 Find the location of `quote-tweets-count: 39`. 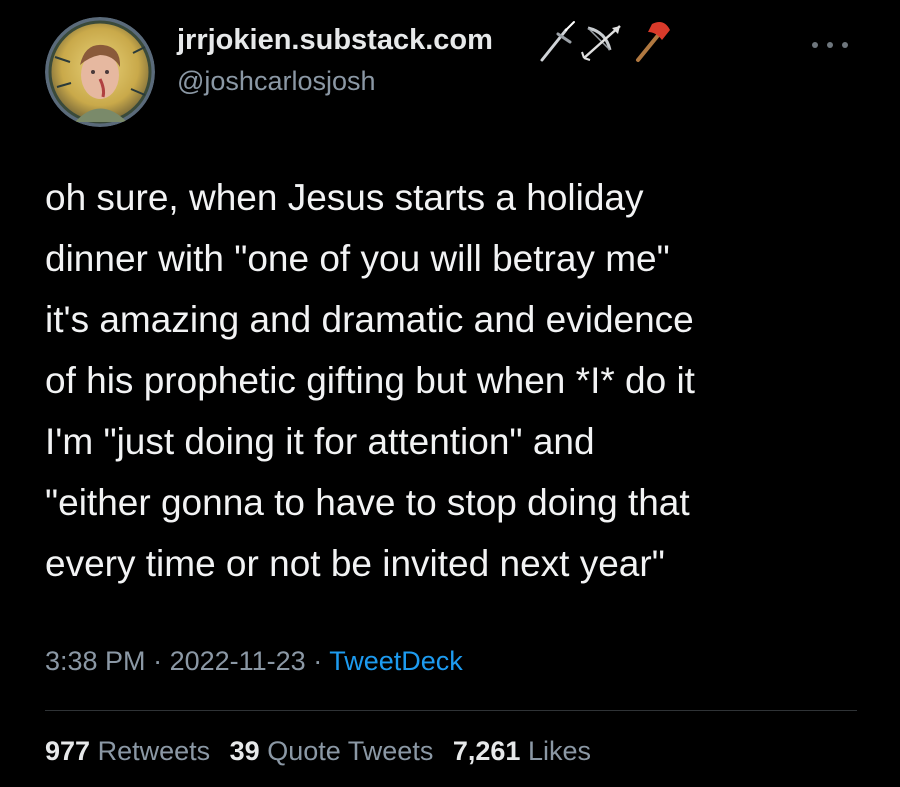

quote-tweets-count: 39 is located at coordinates (244, 751).